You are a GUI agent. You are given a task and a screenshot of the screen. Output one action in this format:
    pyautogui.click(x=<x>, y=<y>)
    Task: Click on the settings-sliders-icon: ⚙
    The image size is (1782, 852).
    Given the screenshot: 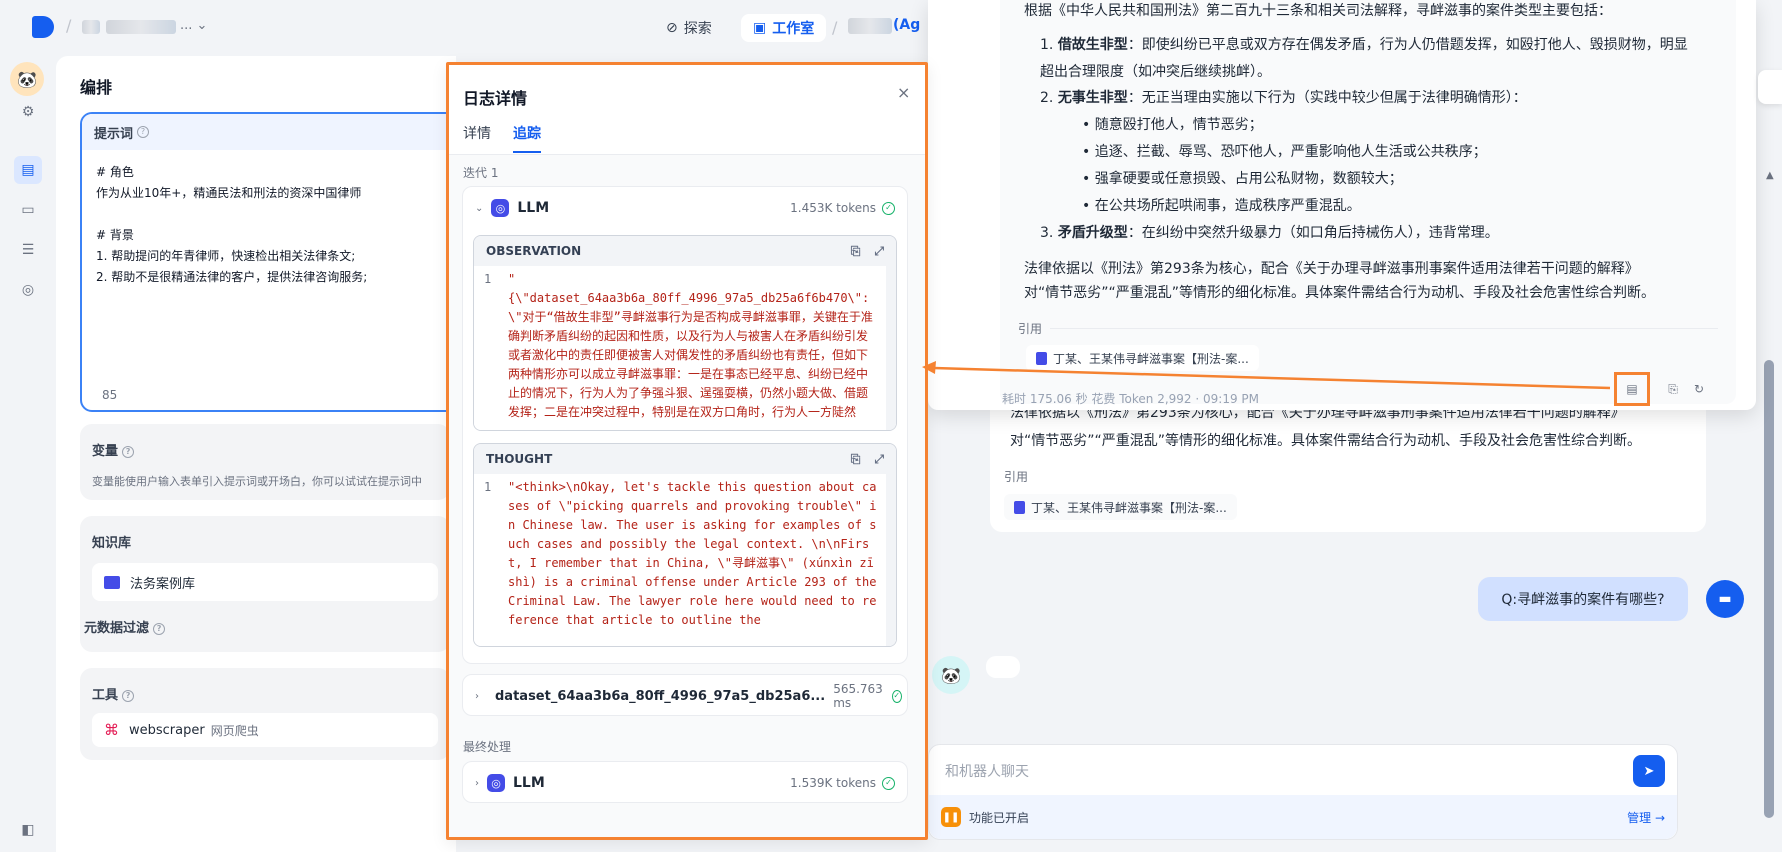 What is the action you would take?
    pyautogui.click(x=28, y=112)
    